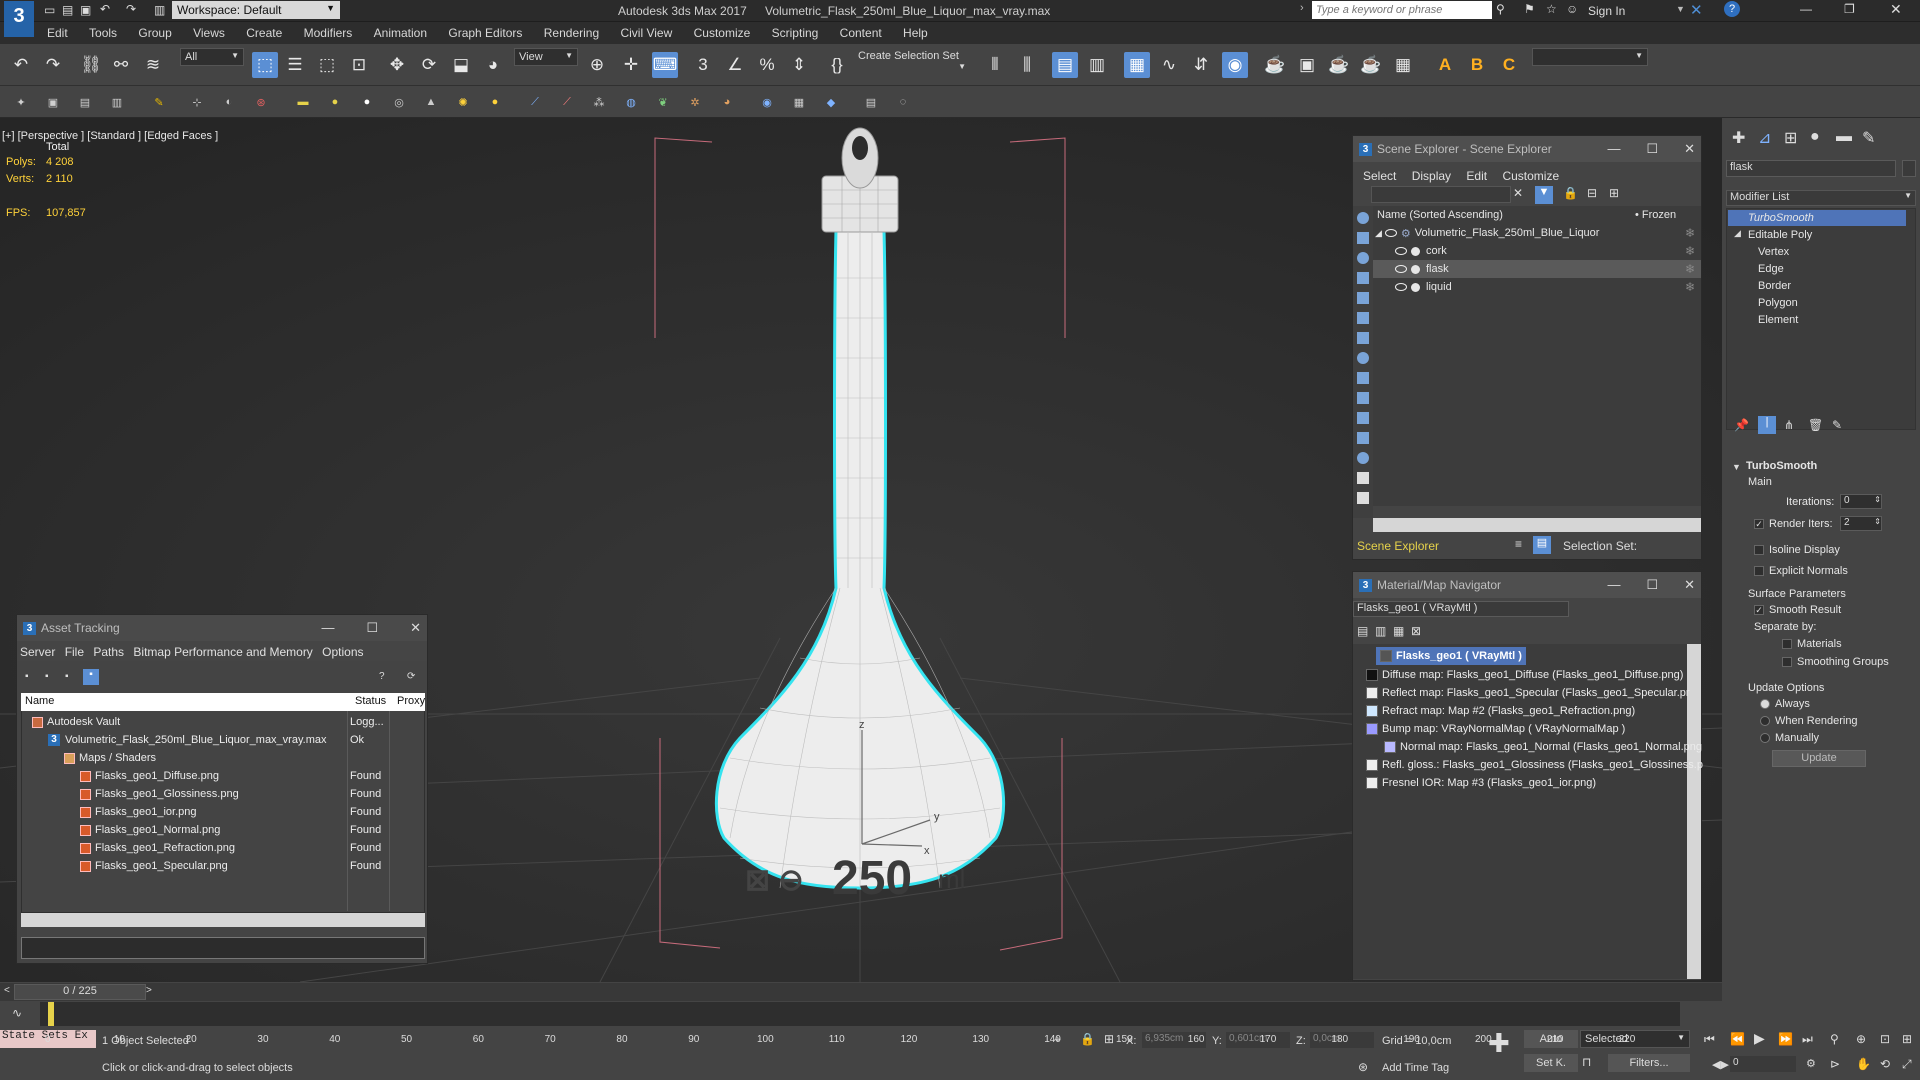  Describe the element at coordinates (85, 102) in the screenshot. I see `layer-tool-2-icon: ▤` at that location.